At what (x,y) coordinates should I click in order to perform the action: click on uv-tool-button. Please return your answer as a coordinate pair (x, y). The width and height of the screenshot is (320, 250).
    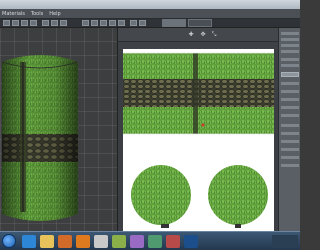
    Looking at the image, I should click on (103, 23).